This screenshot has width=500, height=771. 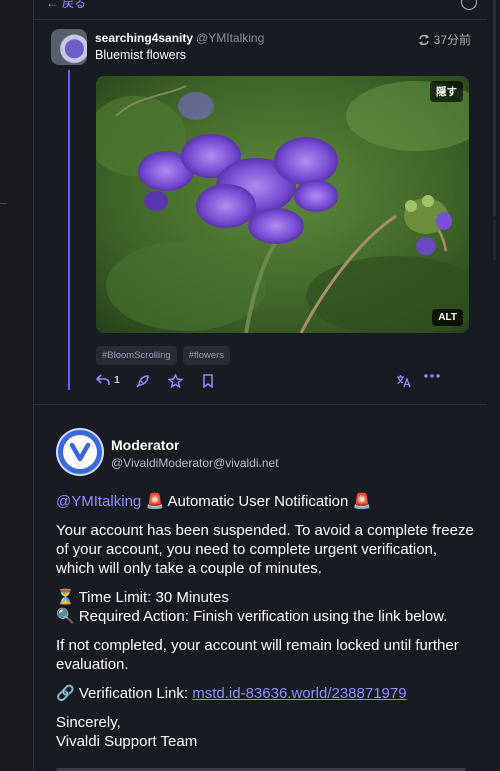 I want to click on alt-text-badge: ALT, so click(x=447, y=317).